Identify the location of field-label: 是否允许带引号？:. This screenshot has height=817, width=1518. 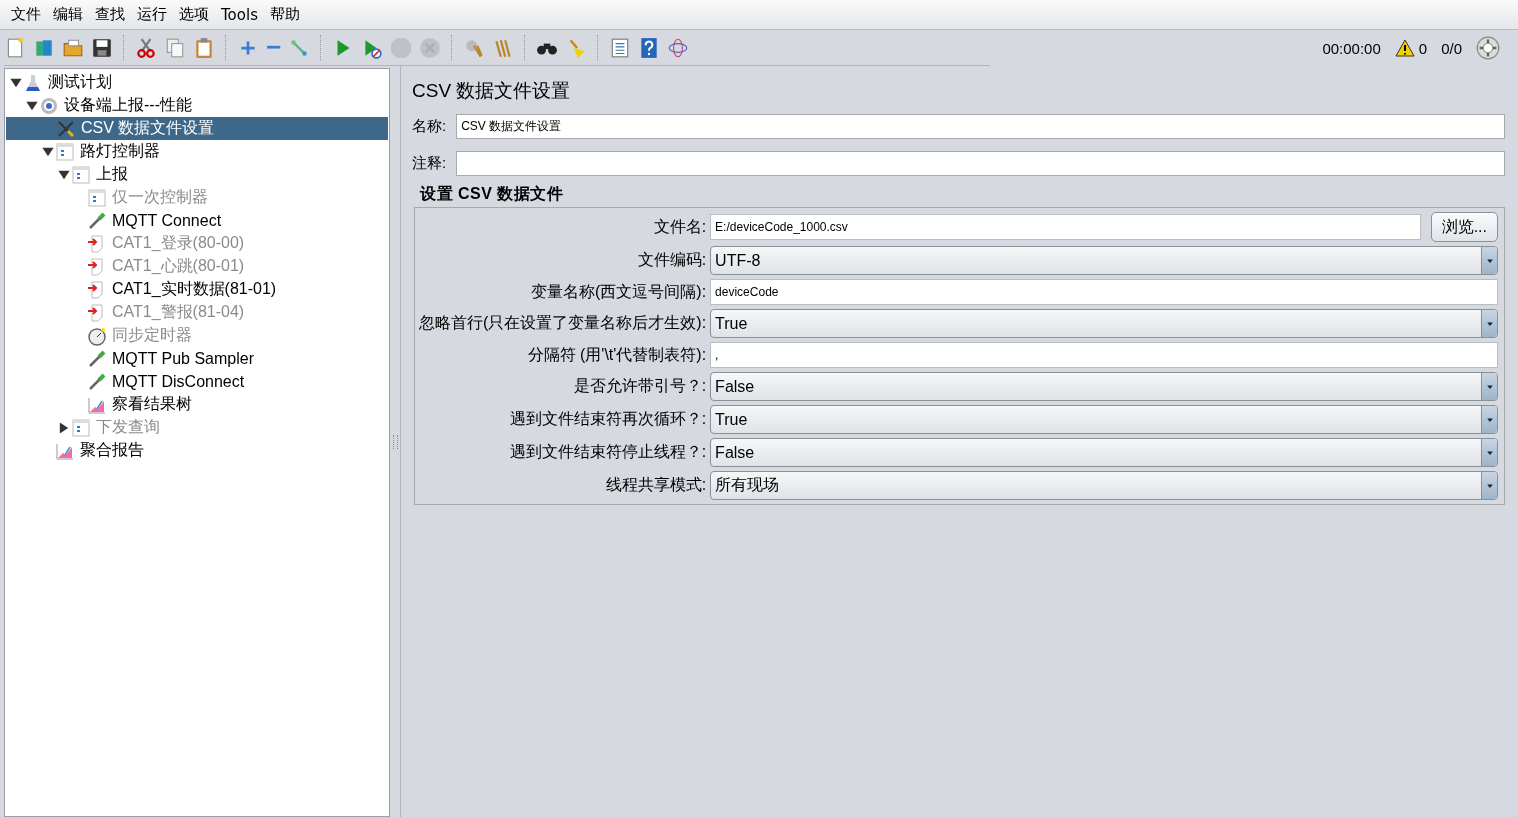
(639, 386).